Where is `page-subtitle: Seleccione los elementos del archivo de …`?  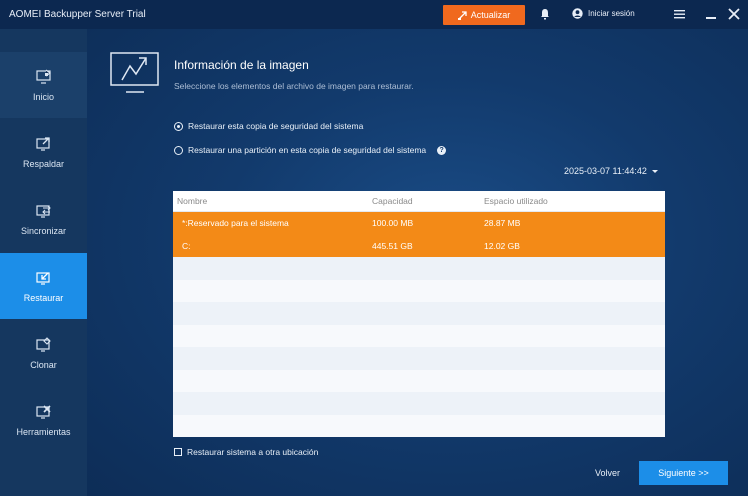
page-subtitle: Seleccione los elementos del archivo de … is located at coordinates (294, 86).